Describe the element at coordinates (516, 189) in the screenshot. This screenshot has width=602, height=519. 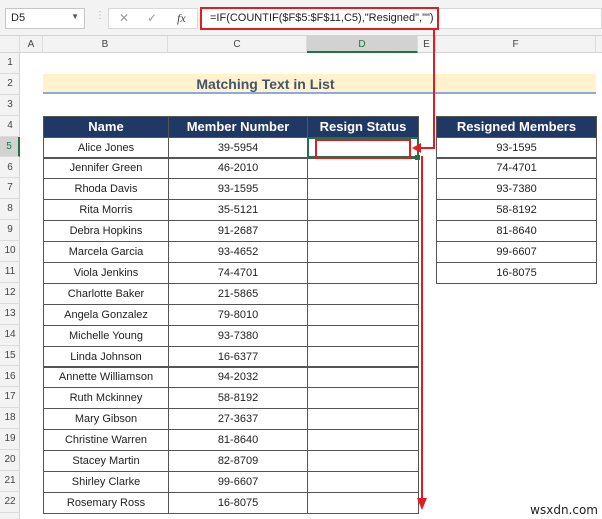
I see `resigned-member-cell: 93-7380` at that location.